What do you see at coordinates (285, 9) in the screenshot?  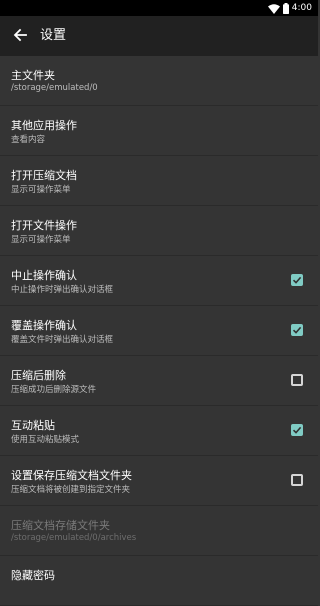 I see `battery-icon` at bounding box center [285, 9].